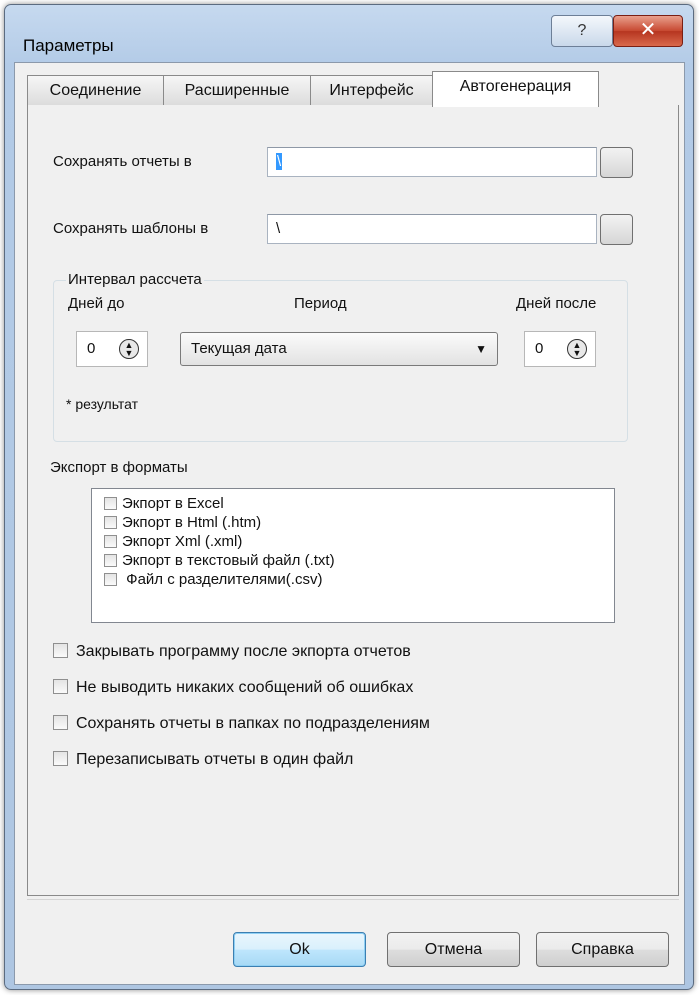 The width and height of the screenshot is (699, 995). What do you see at coordinates (582, 31) in the screenshot?
I see `help-icon: ?` at bounding box center [582, 31].